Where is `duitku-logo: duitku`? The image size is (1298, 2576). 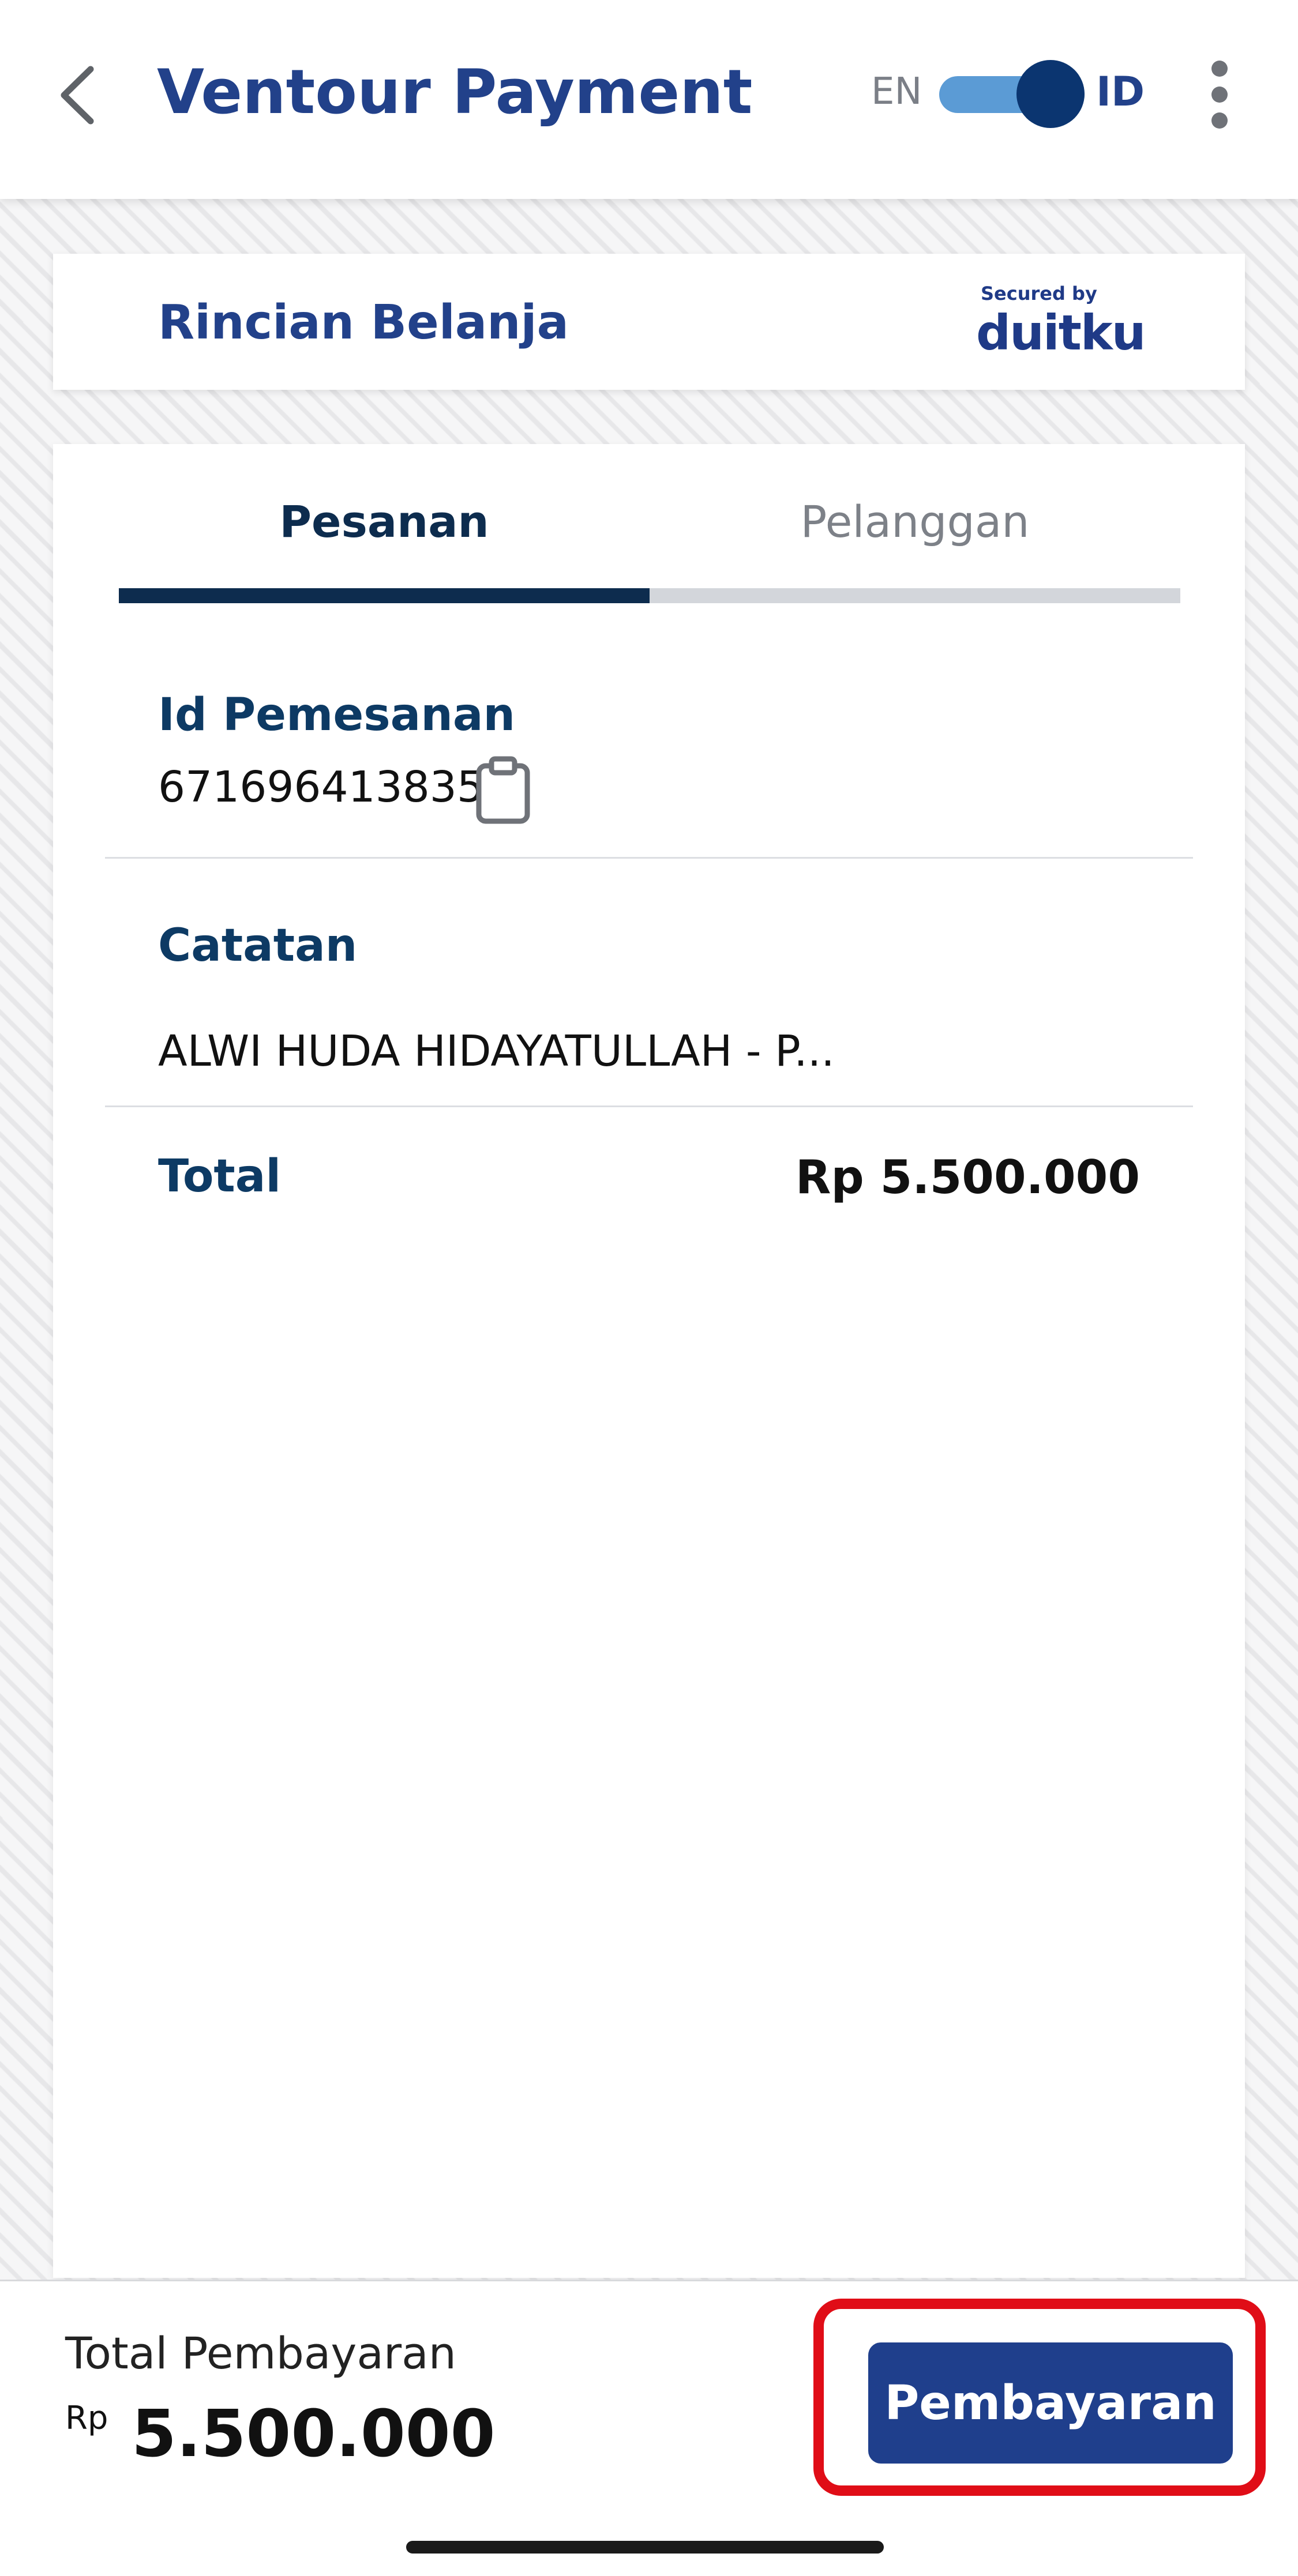 duitku-logo: duitku is located at coordinates (1061, 332).